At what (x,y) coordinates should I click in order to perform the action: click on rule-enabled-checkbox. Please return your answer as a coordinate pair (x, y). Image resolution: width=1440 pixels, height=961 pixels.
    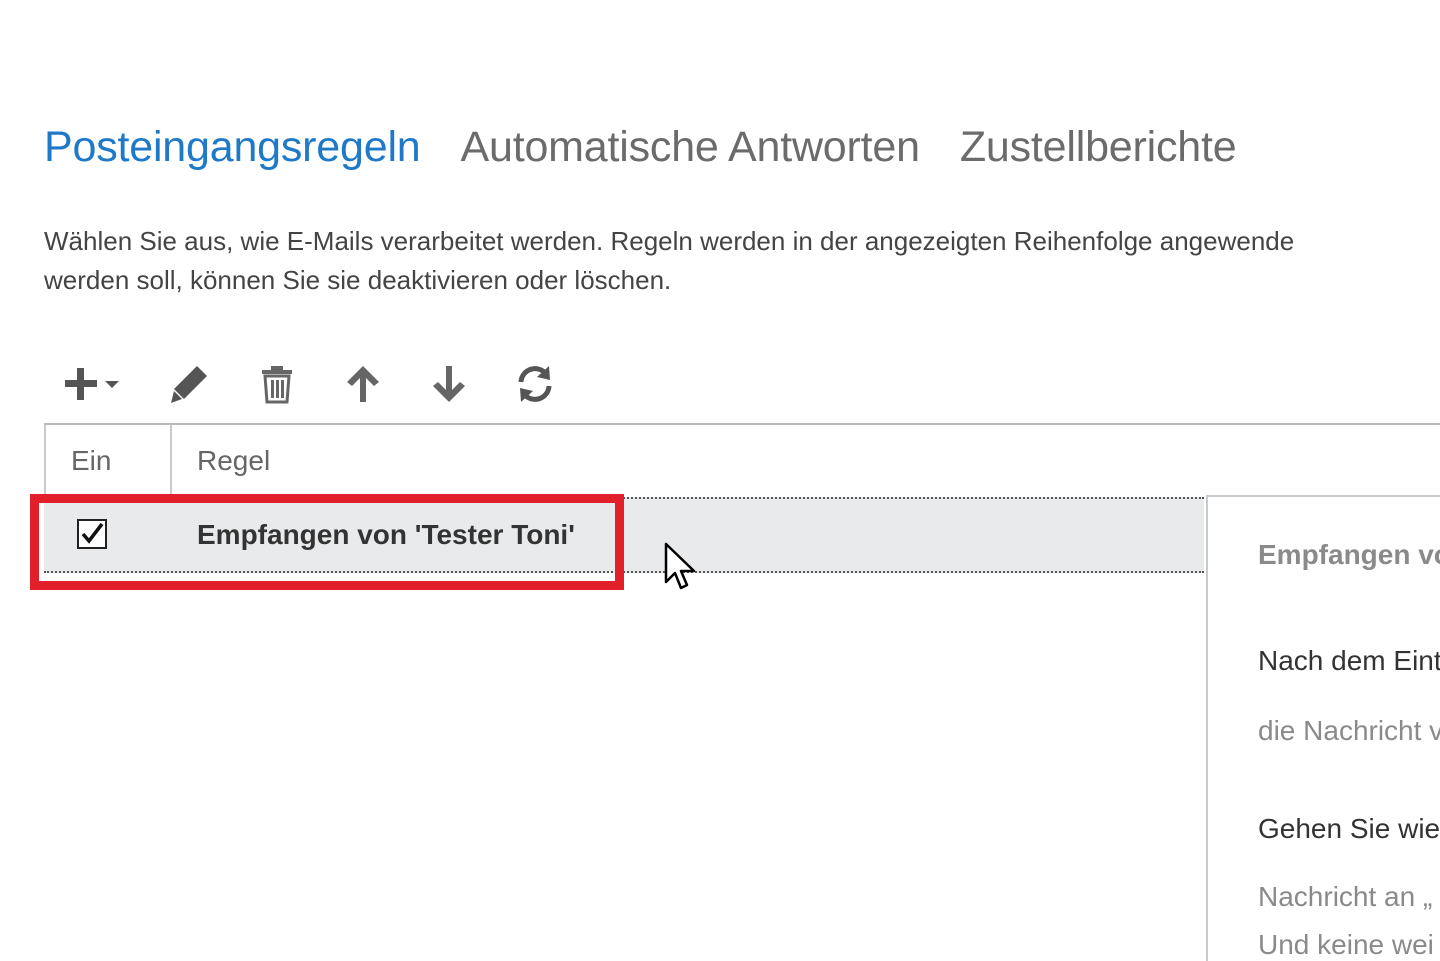
    Looking at the image, I should click on (92, 534).